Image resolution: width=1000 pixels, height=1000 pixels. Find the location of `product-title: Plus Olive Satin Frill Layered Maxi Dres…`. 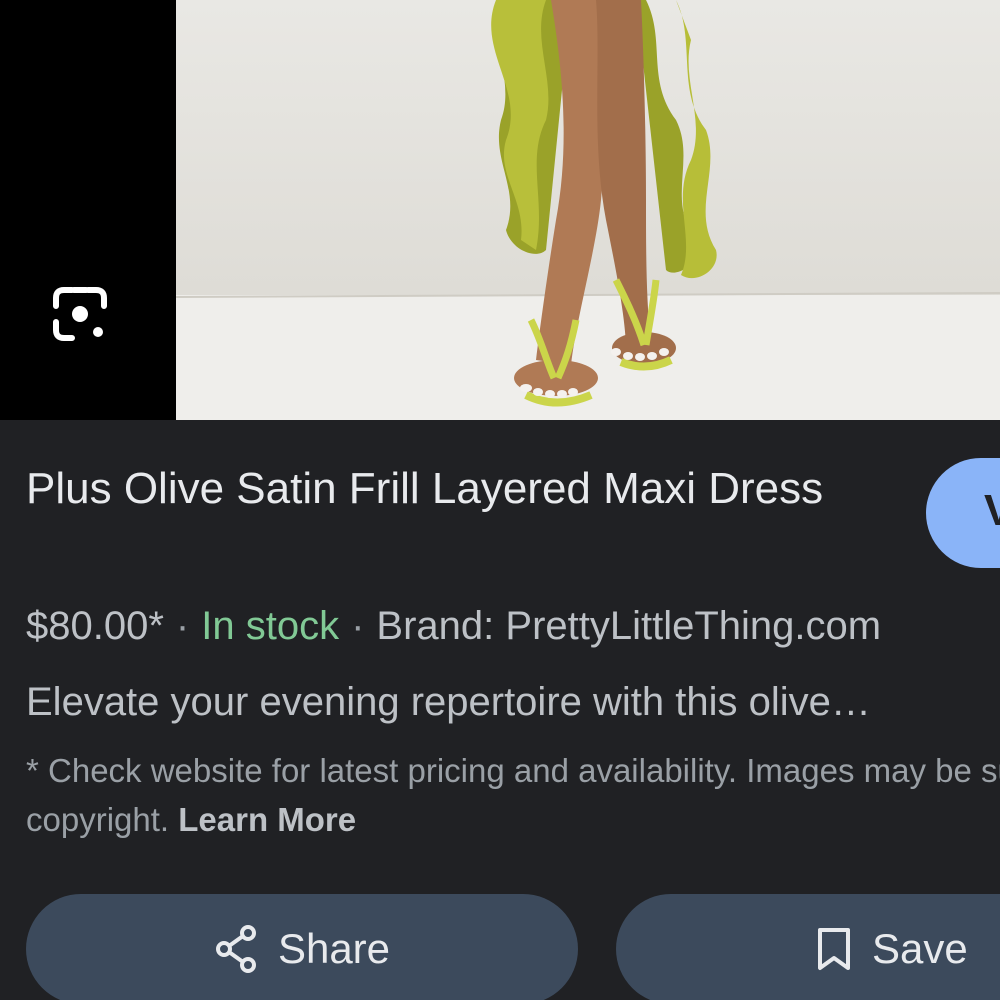

product-title: Plus Olive Satin Frill Layered Maxi Dres… is located at coordinates (456, 489).